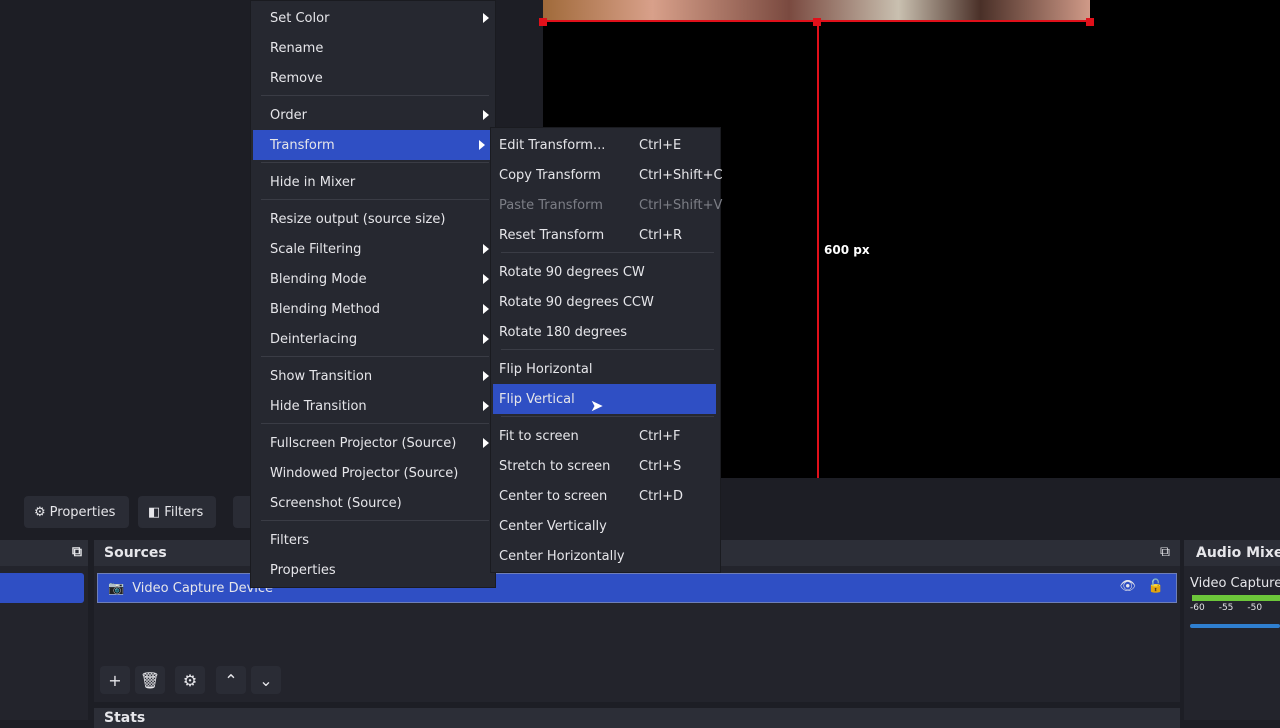  What do you see at coordinates (150, 680) in the screenshot?
I see `remove-source-button: 🗑` at bounding box center [150, 680].